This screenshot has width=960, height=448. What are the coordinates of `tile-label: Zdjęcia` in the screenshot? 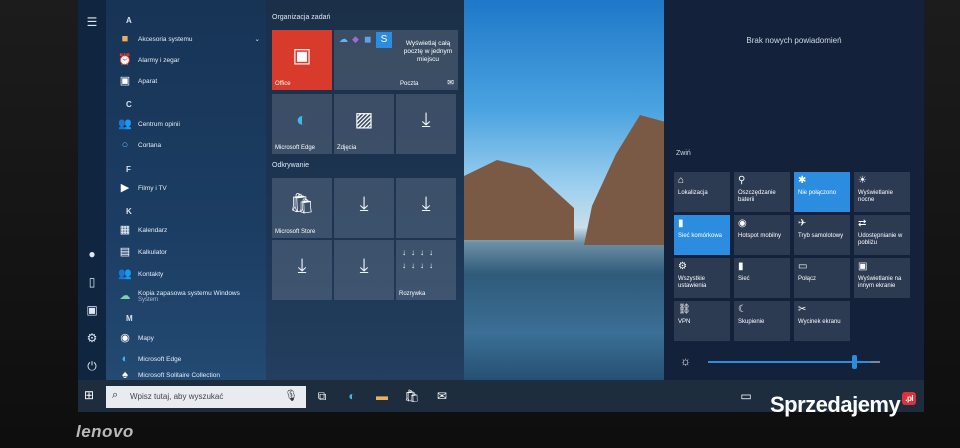 It's located at (347, 148).